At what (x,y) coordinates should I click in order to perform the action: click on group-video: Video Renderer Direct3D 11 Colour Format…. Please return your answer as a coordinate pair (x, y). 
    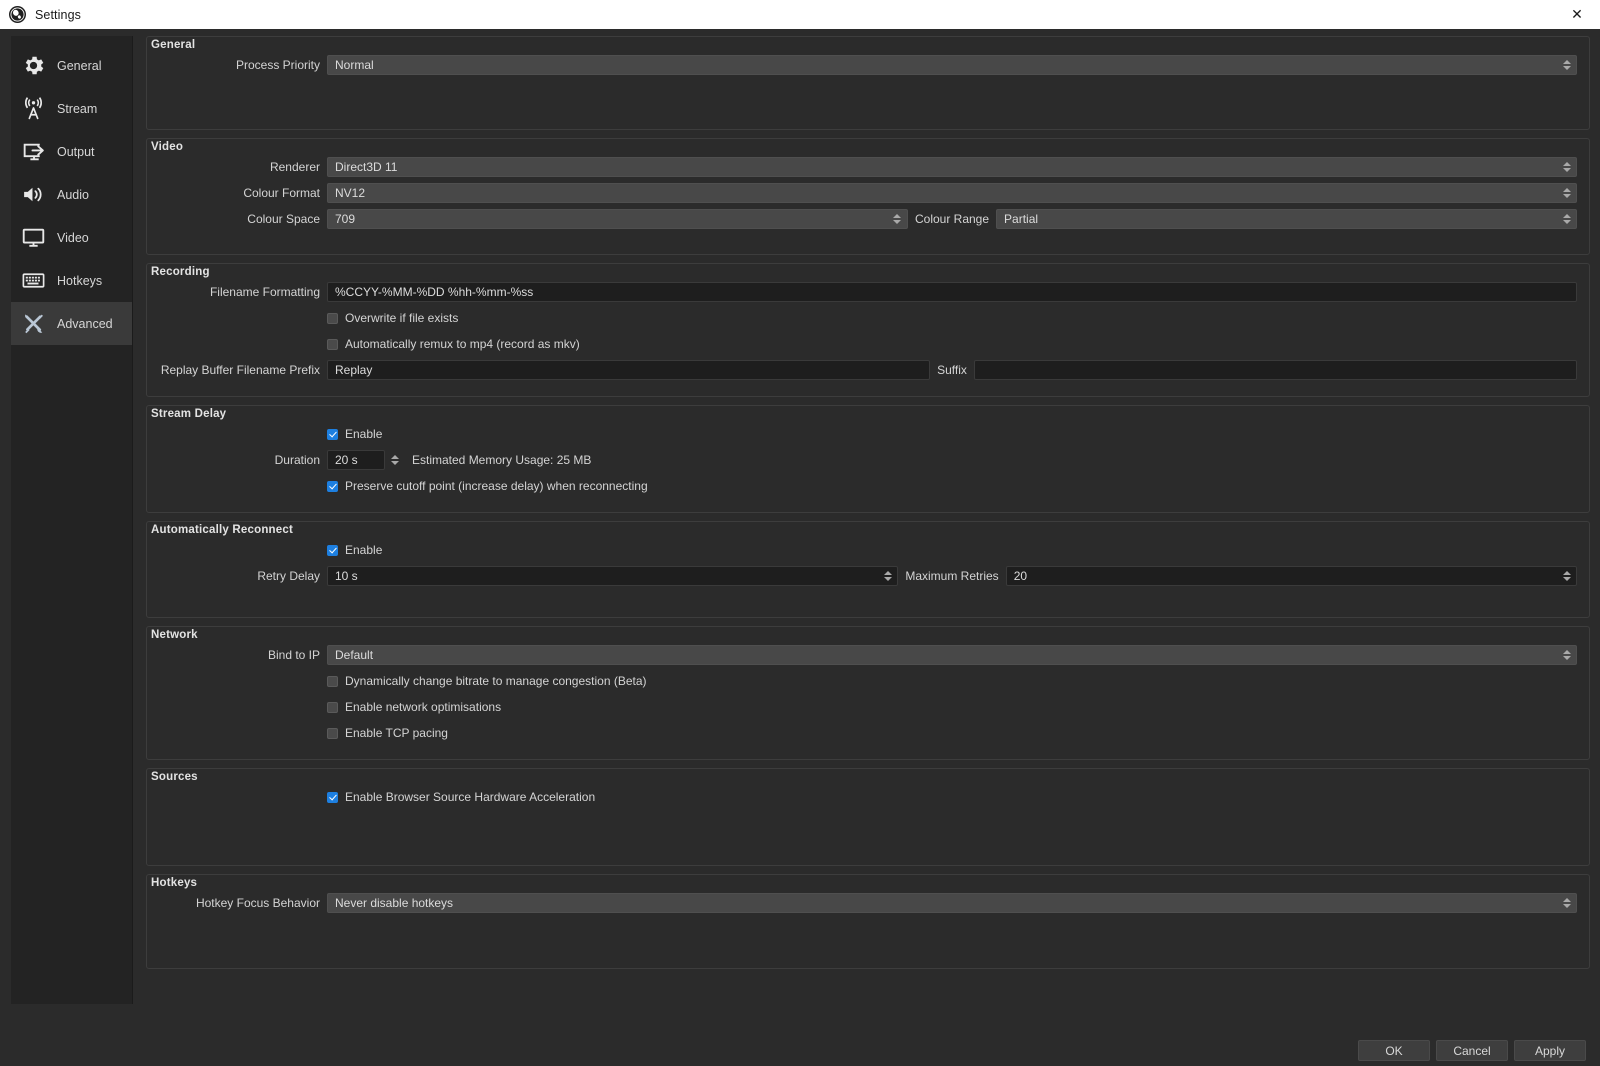
    Looking at the image, I should click on (868, 196).